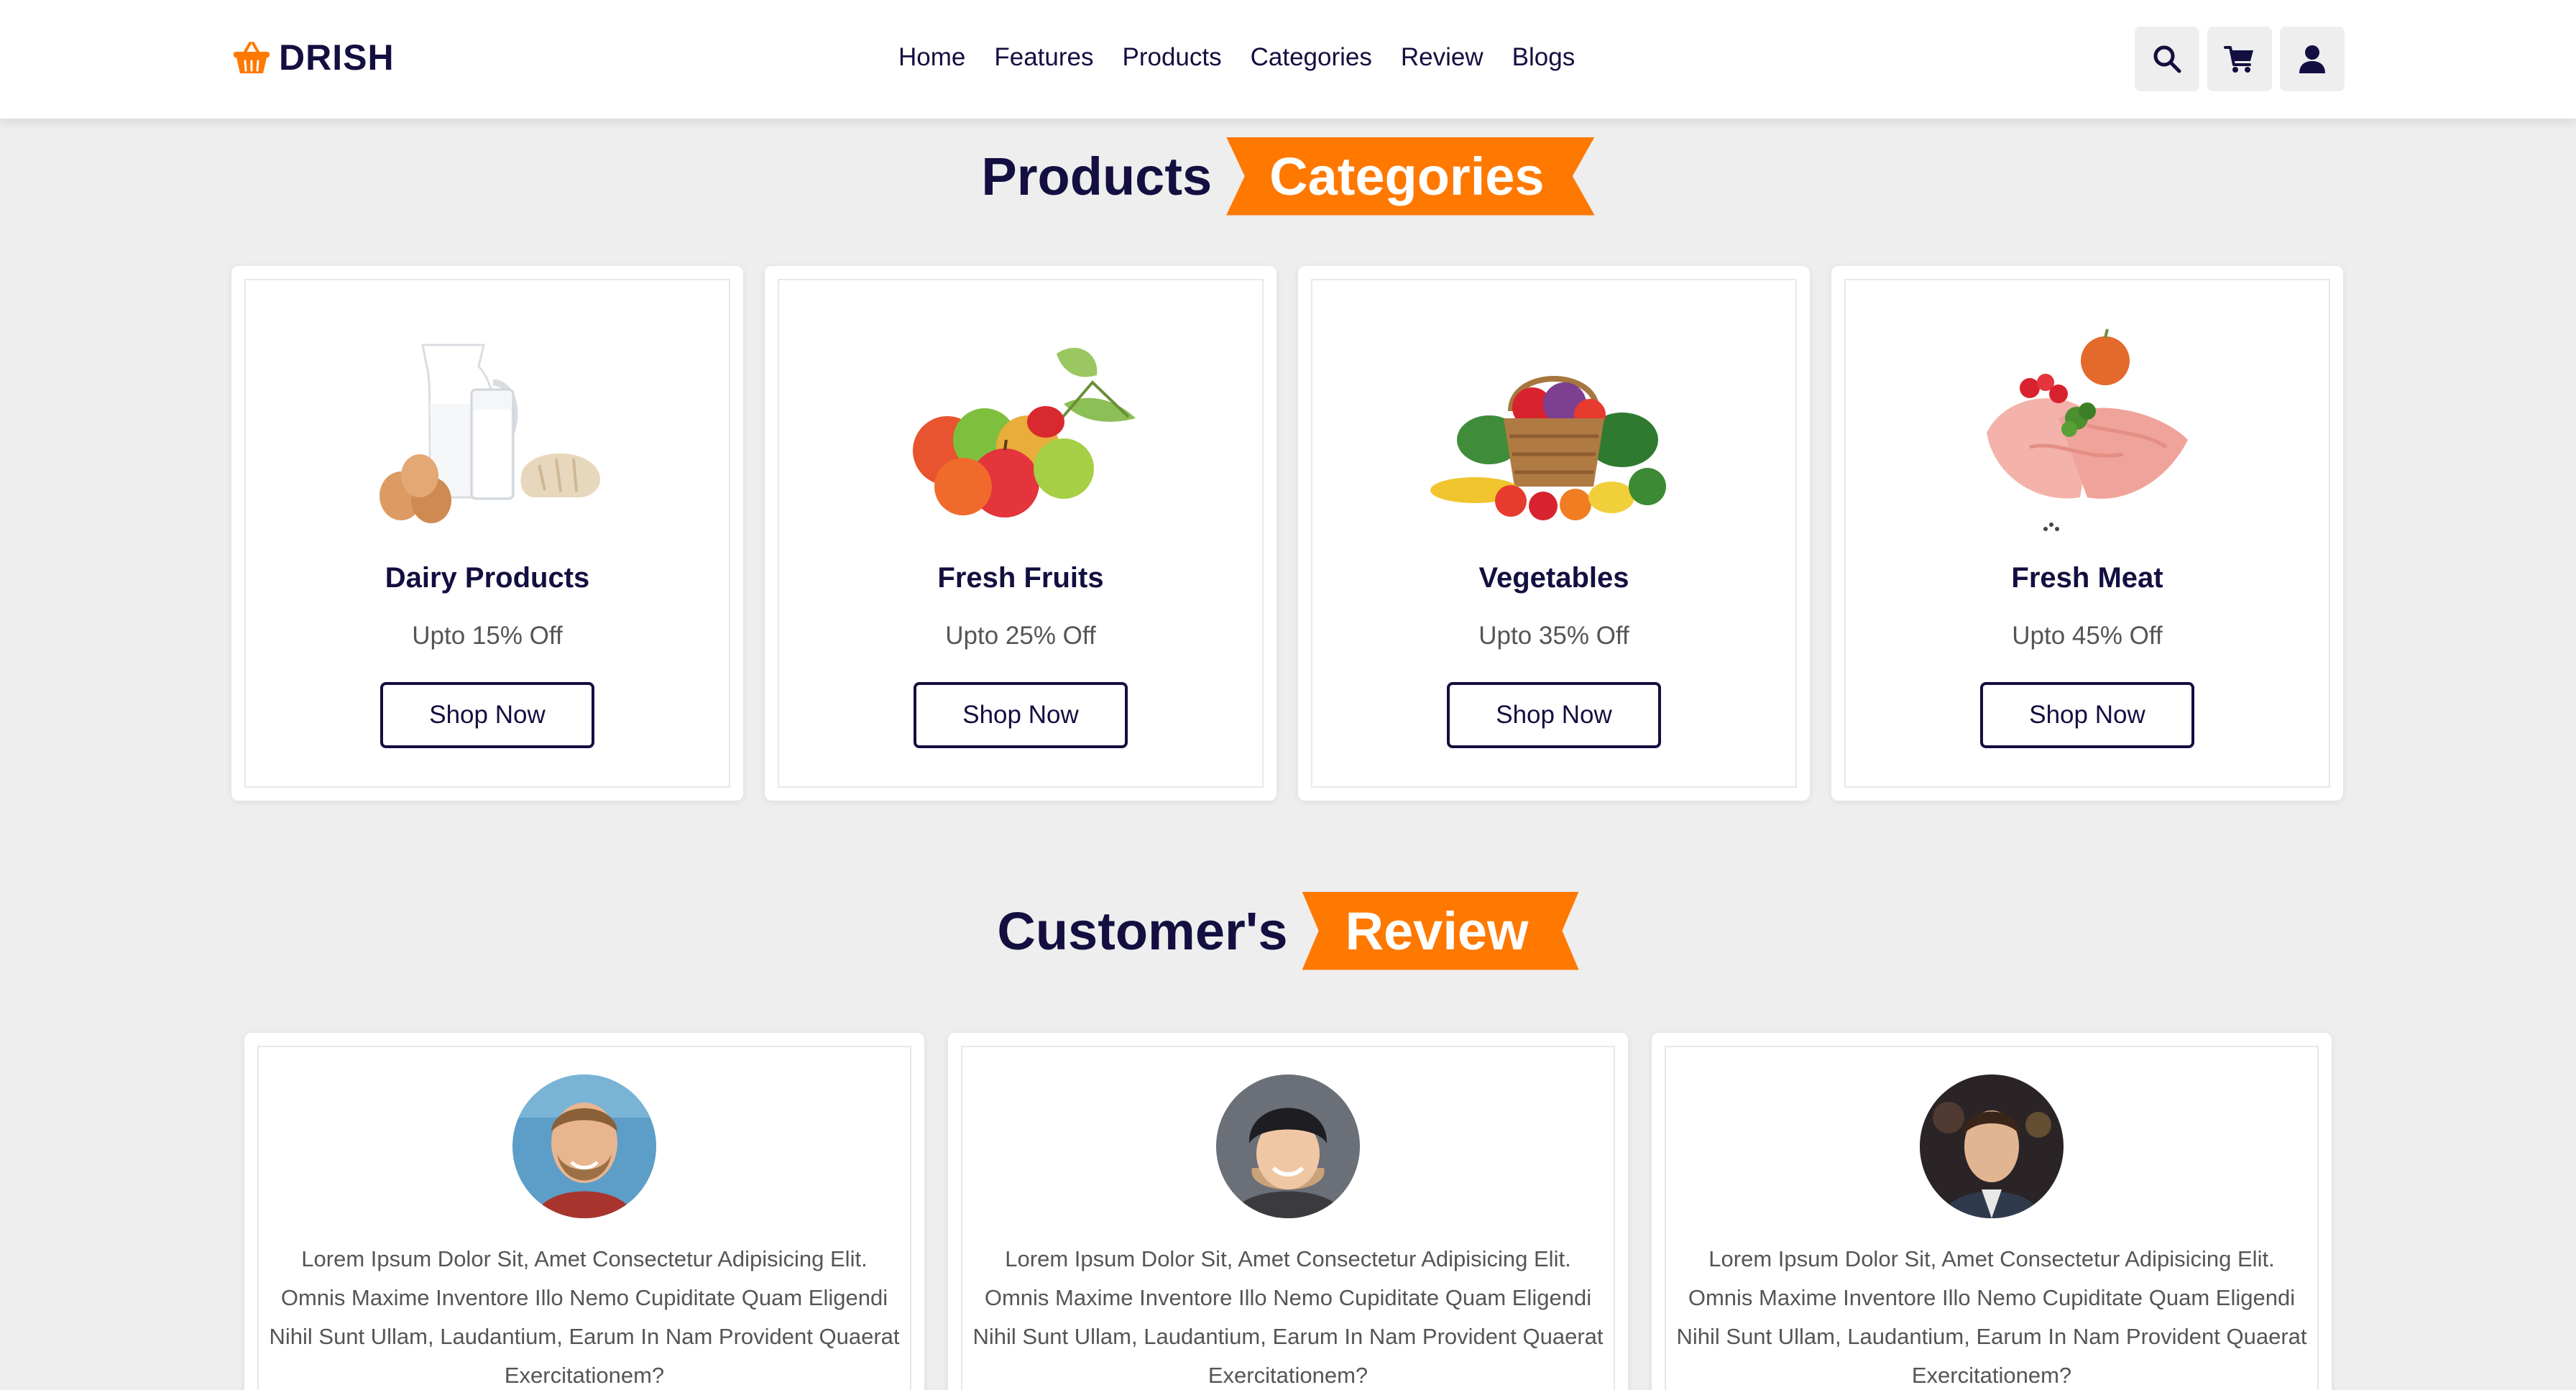 Image resolution: width=2576 pixels, height=1390 pixels. I want to click on header-icons, so click(2240, 59).